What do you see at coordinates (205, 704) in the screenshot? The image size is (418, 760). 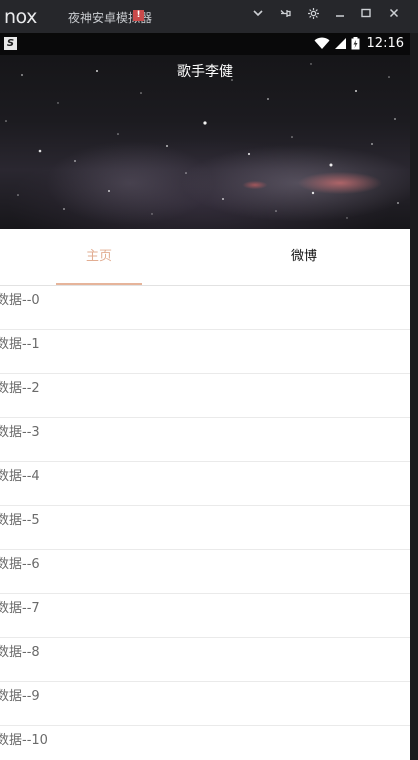 I see `list-item: 数据--9` at bounding box center [205, 704].